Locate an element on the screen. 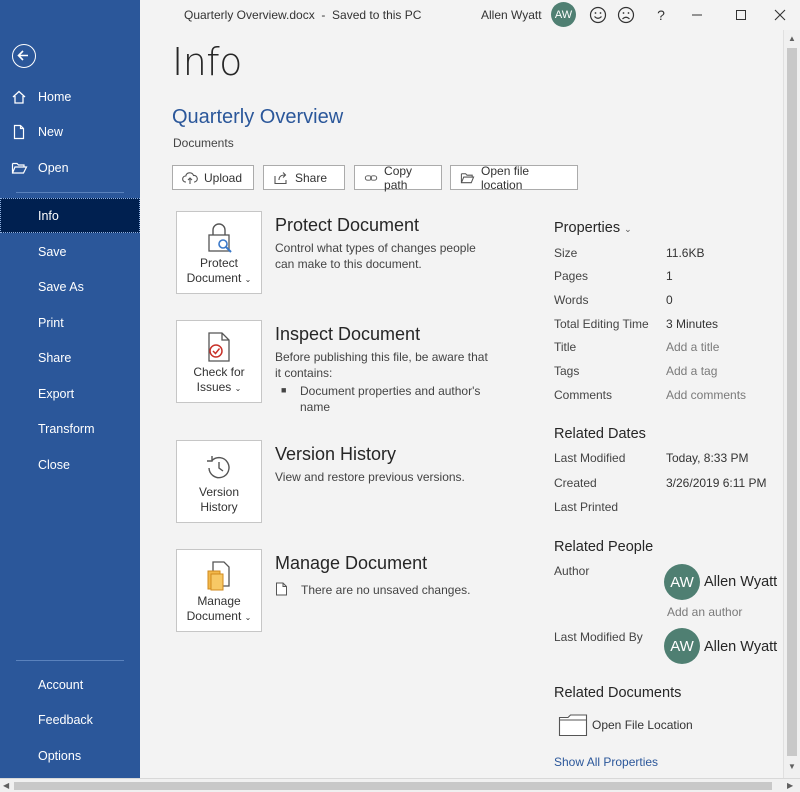 The image size is (800, 792). frown-feedback-icon is located at coordinates (626, 15).